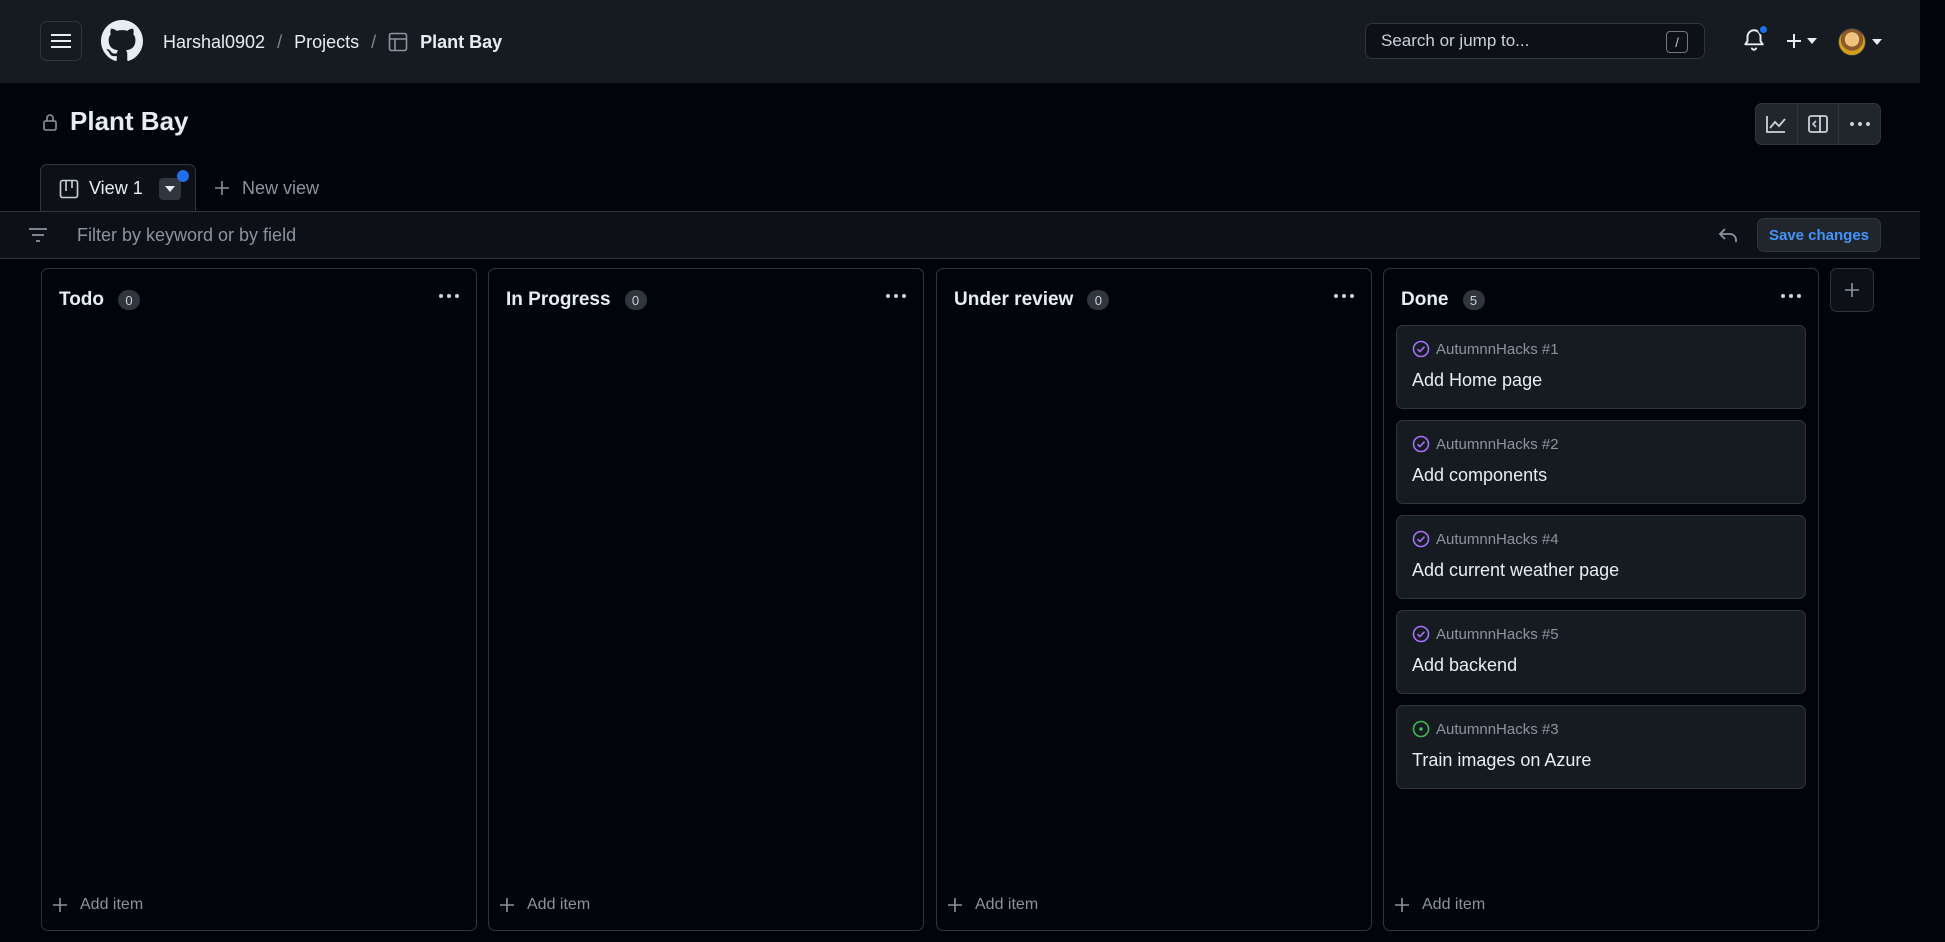 This screenshot has height=942, width=1945. What do you see at coordinates (1608, 349) in the screenshot?
I see `card-reference: AutumnnHacks #1` at bounding box center [1608, 349].